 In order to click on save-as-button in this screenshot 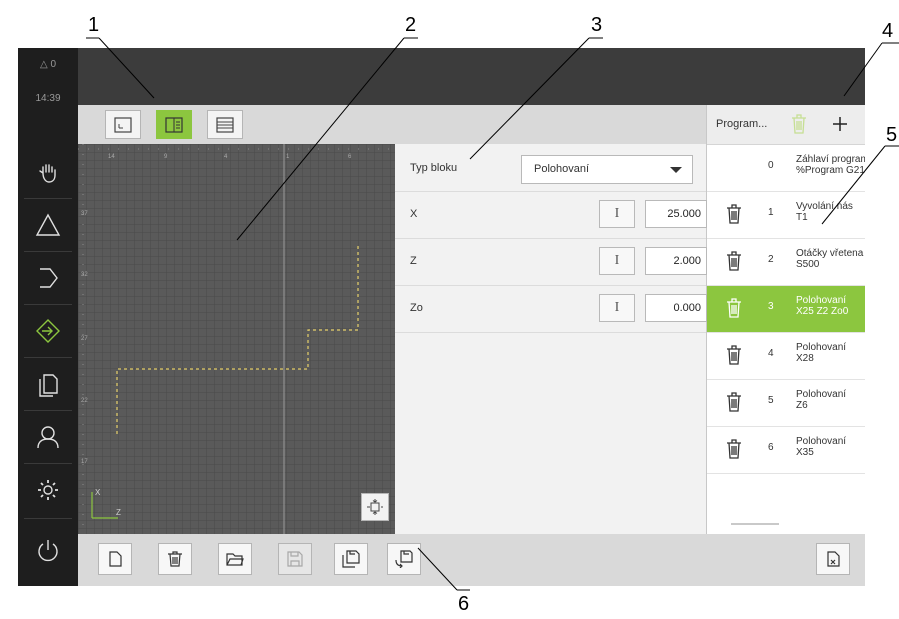, I will do `click(351, 559)`.